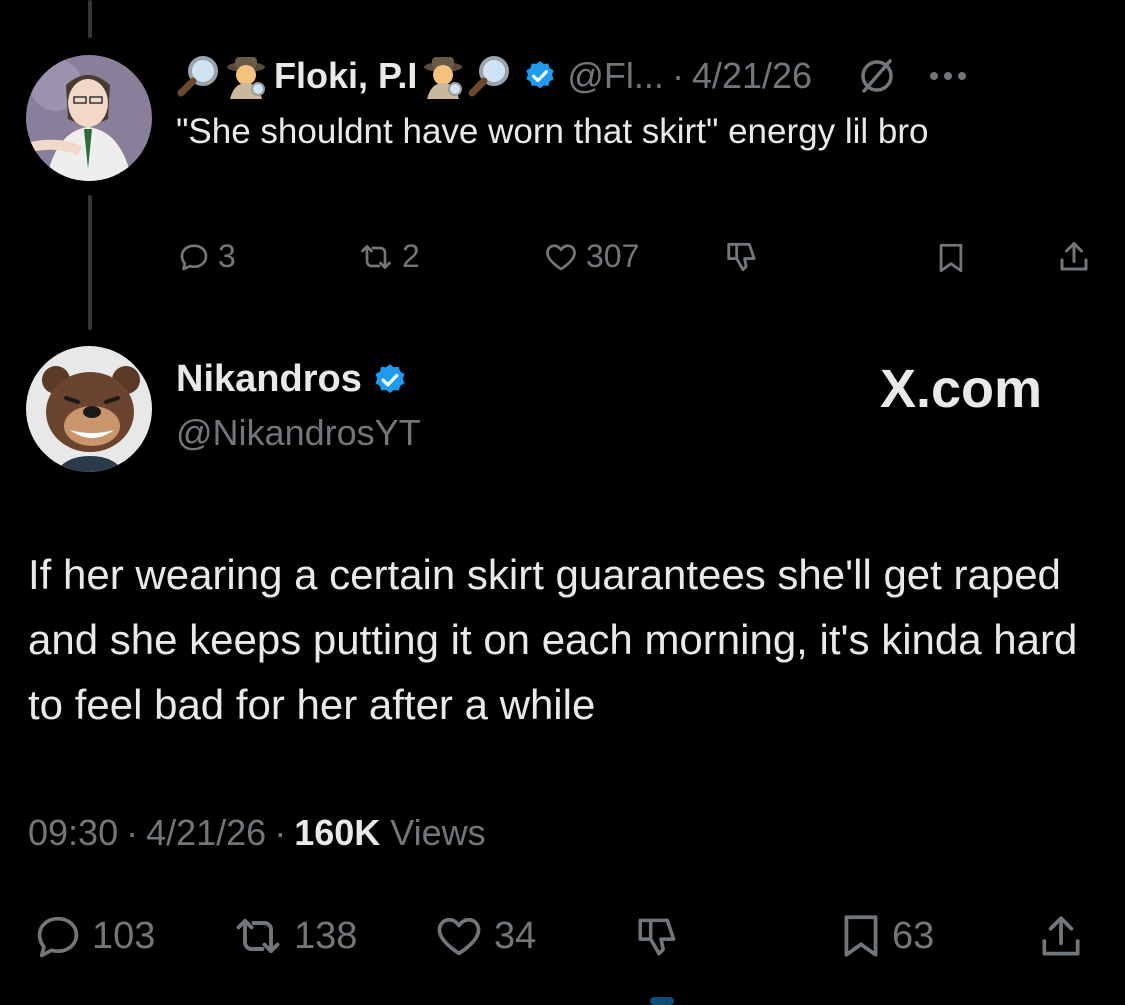 This screenshot has height=1005, width=1125. Describe the element at coordinates (337, 832) in the screenshot. I see `views-count: 160K` at that location.